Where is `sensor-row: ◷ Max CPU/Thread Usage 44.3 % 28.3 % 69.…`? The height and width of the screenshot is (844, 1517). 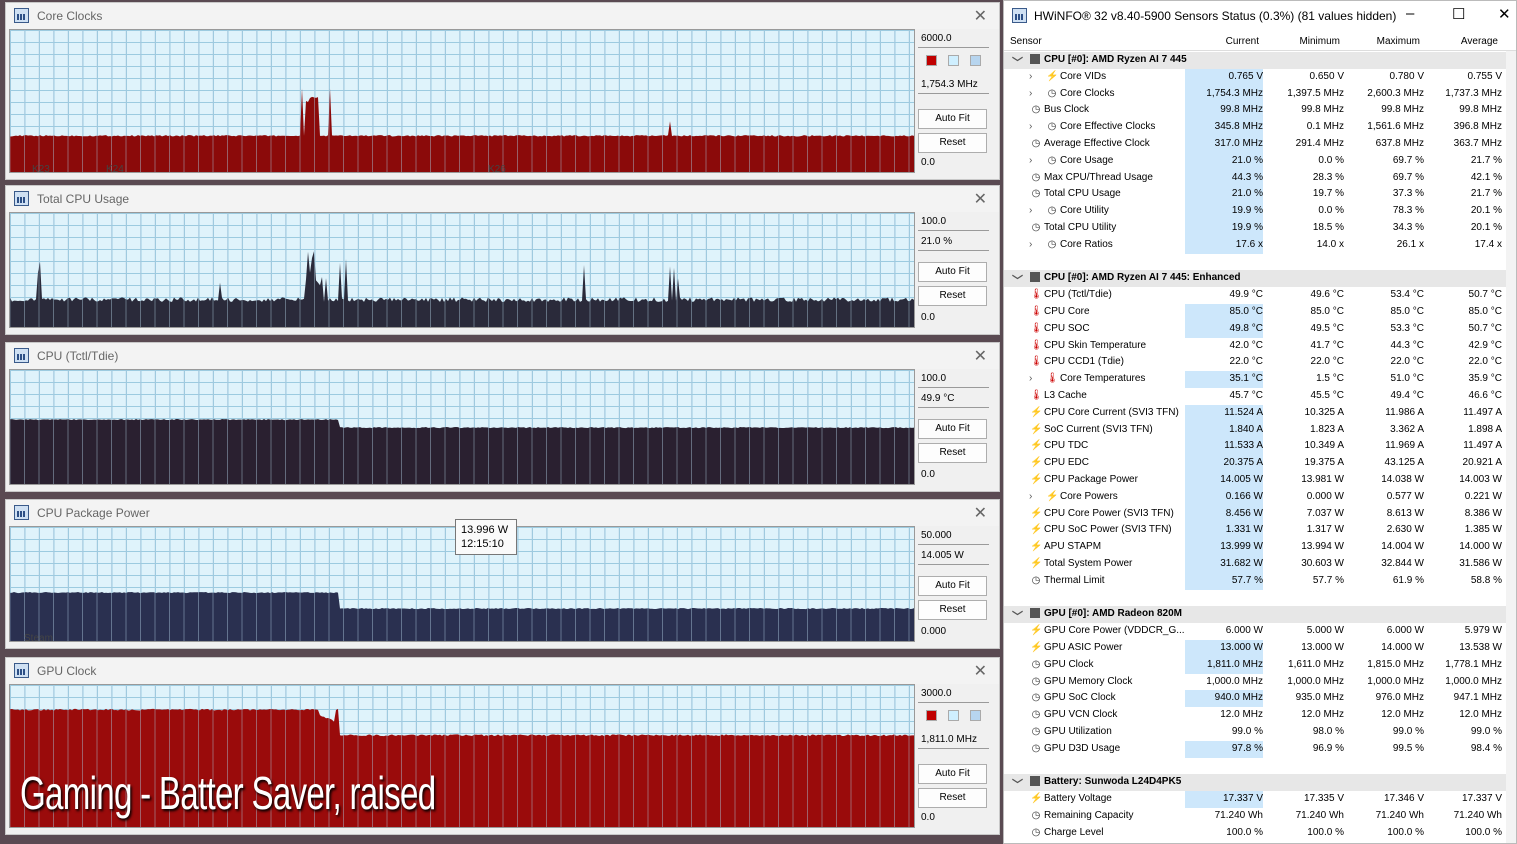
sensor-row: ◷ Max CPU/Thread Usage 44.3 % 28.3 % 69.… is located at coordinates (1255, 178).